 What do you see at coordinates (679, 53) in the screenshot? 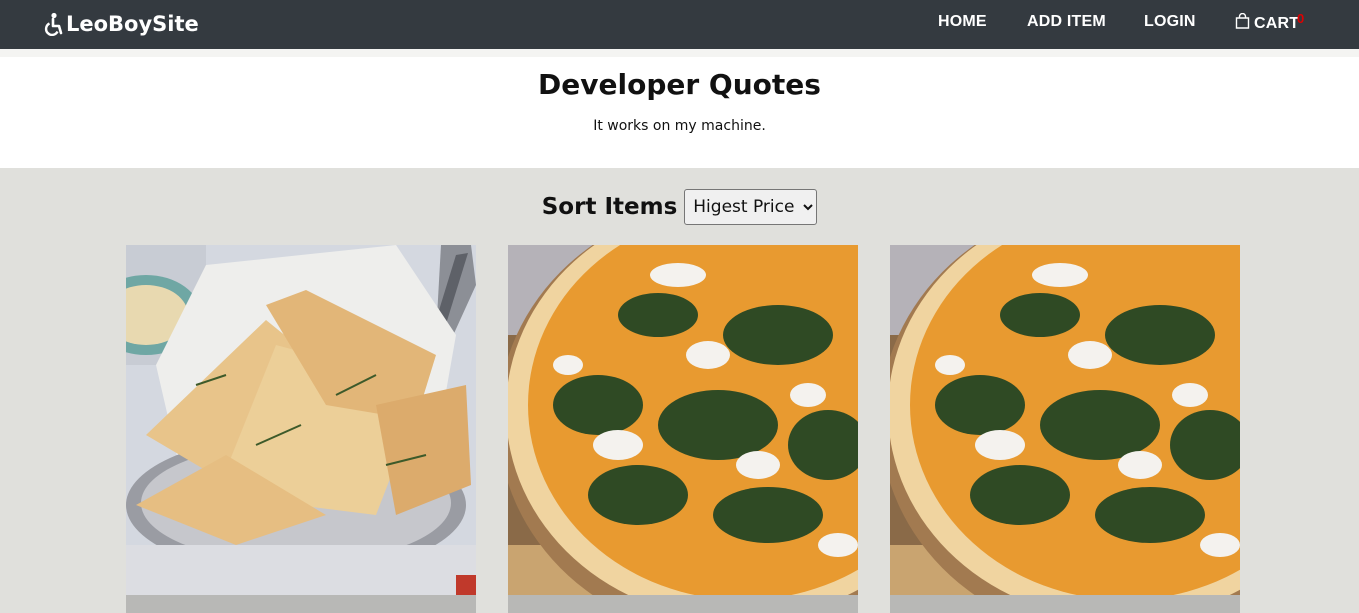
I see `header-divider` at bounding box center [679, 53].